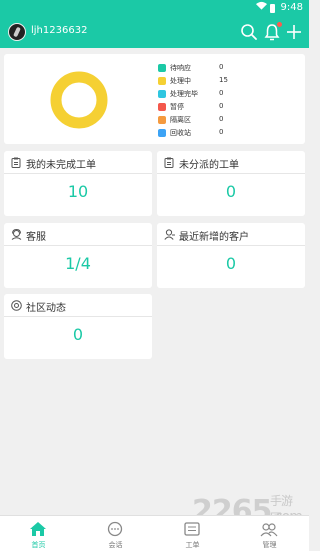 Image resolution: width=320 pixels, height=551 pixels. I want to click on tab-label: 工单, so click(192, 545).